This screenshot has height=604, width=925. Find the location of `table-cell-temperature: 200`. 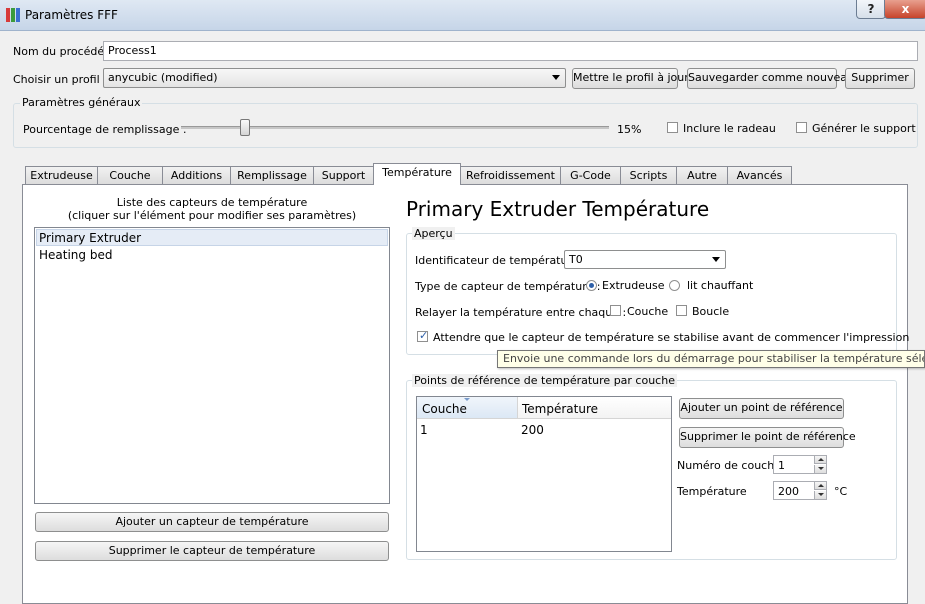

table-cell-temperature: 200 is located at coordinates (532, 430).